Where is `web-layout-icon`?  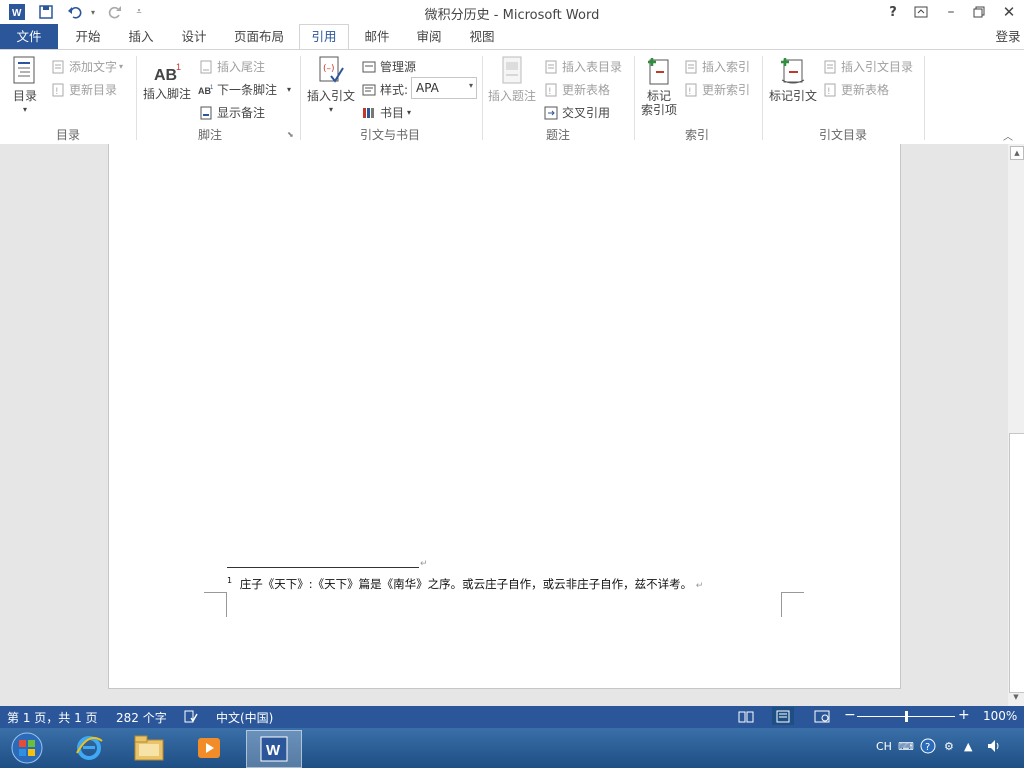 web-layout-icon is located at coordinates (822, 718).